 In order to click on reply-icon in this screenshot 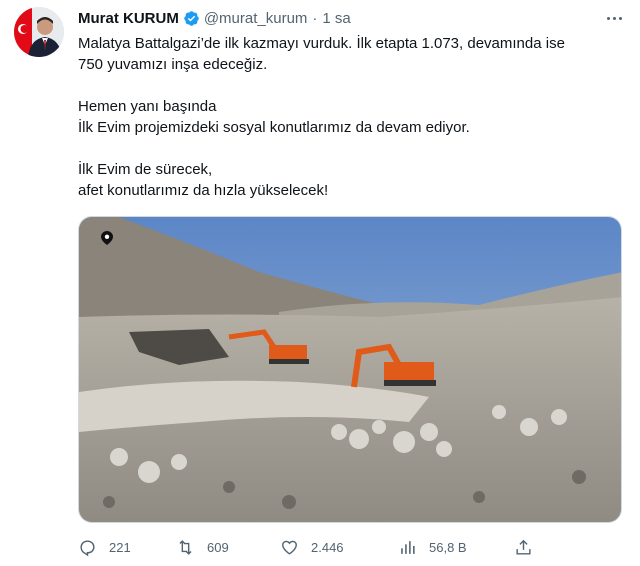, I will do `click(87, 547)`.